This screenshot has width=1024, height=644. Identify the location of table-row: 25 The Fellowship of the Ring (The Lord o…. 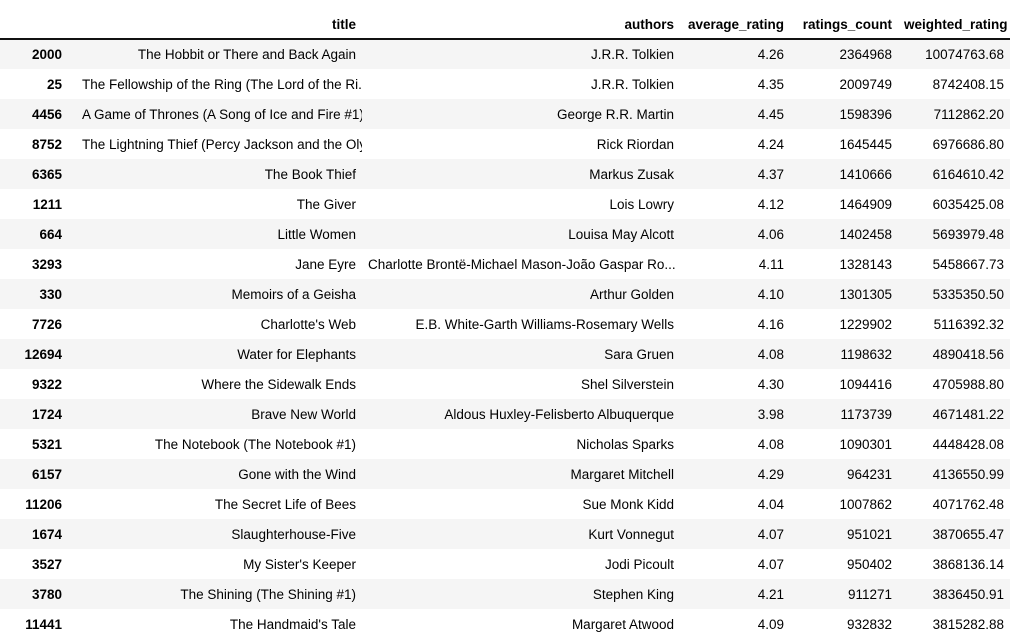
(505, 84).